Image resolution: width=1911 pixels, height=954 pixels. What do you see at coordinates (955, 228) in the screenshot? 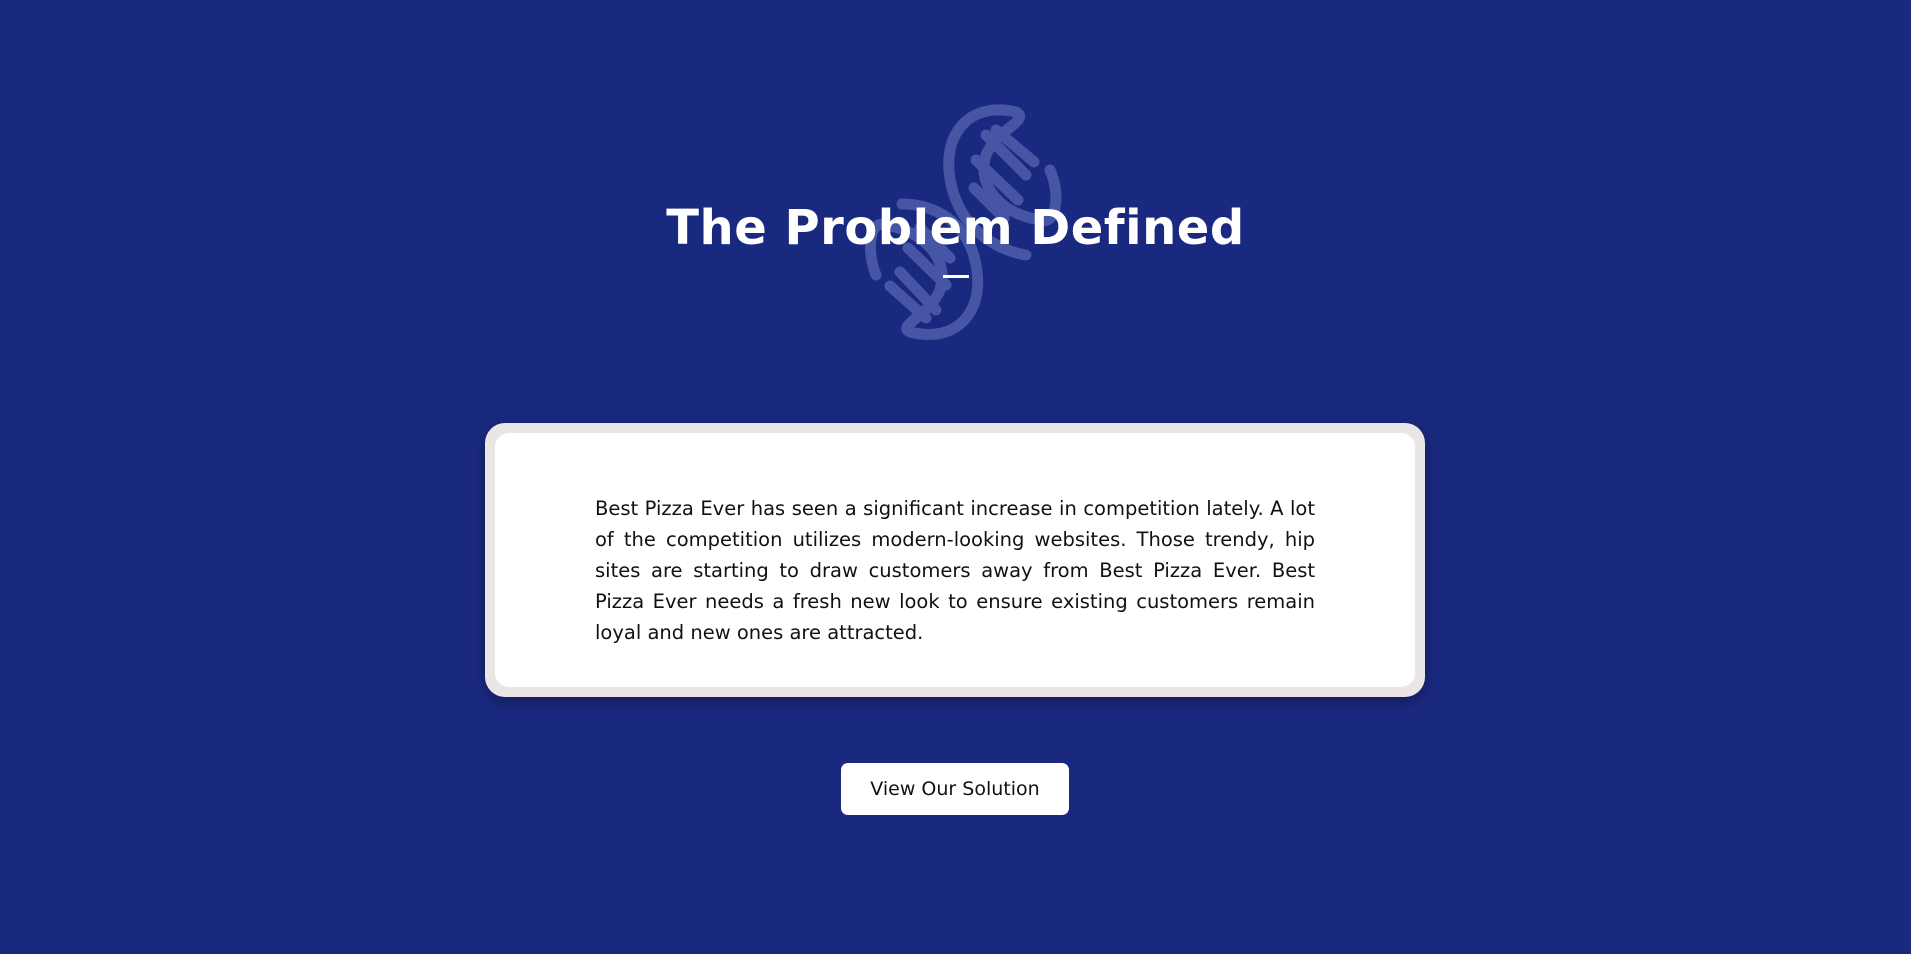
I see `page-title: The Problem Defined` at bounding box center [955, 228].